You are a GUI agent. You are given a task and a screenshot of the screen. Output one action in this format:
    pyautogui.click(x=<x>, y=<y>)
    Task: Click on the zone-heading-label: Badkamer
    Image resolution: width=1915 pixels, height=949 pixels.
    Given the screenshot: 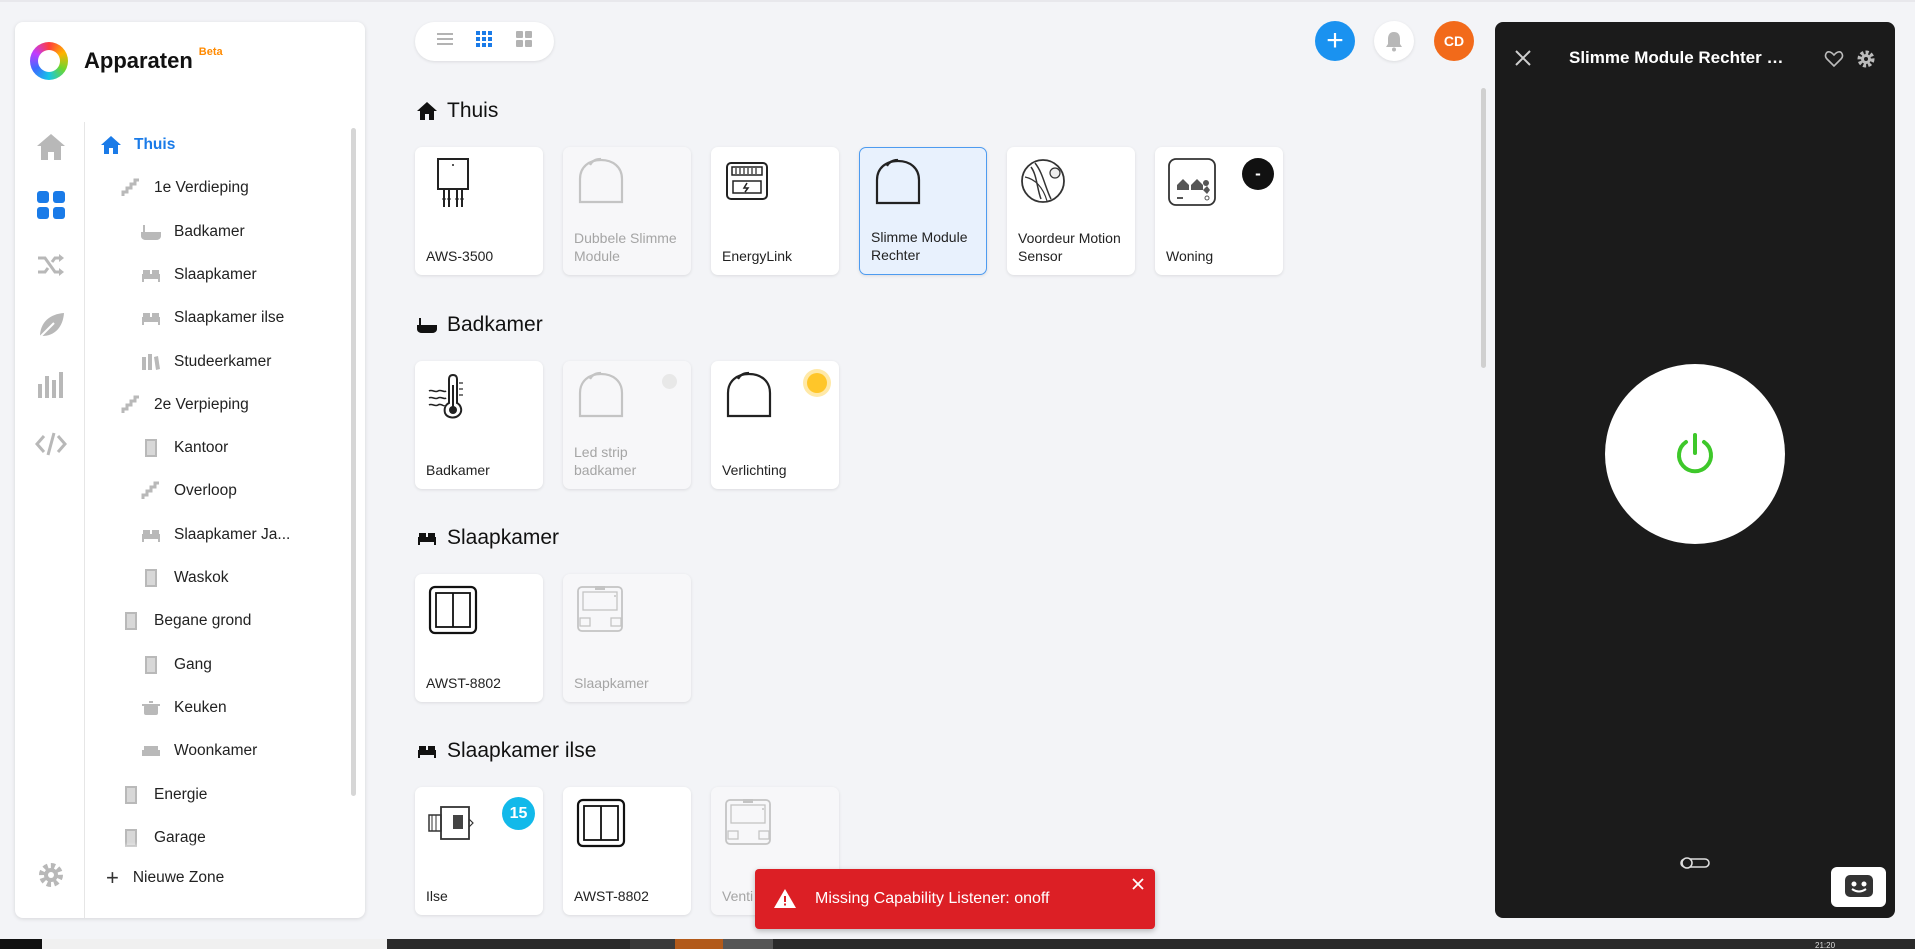 What is the action you would take?
    pyautogui.click(x=495, y=324)
    